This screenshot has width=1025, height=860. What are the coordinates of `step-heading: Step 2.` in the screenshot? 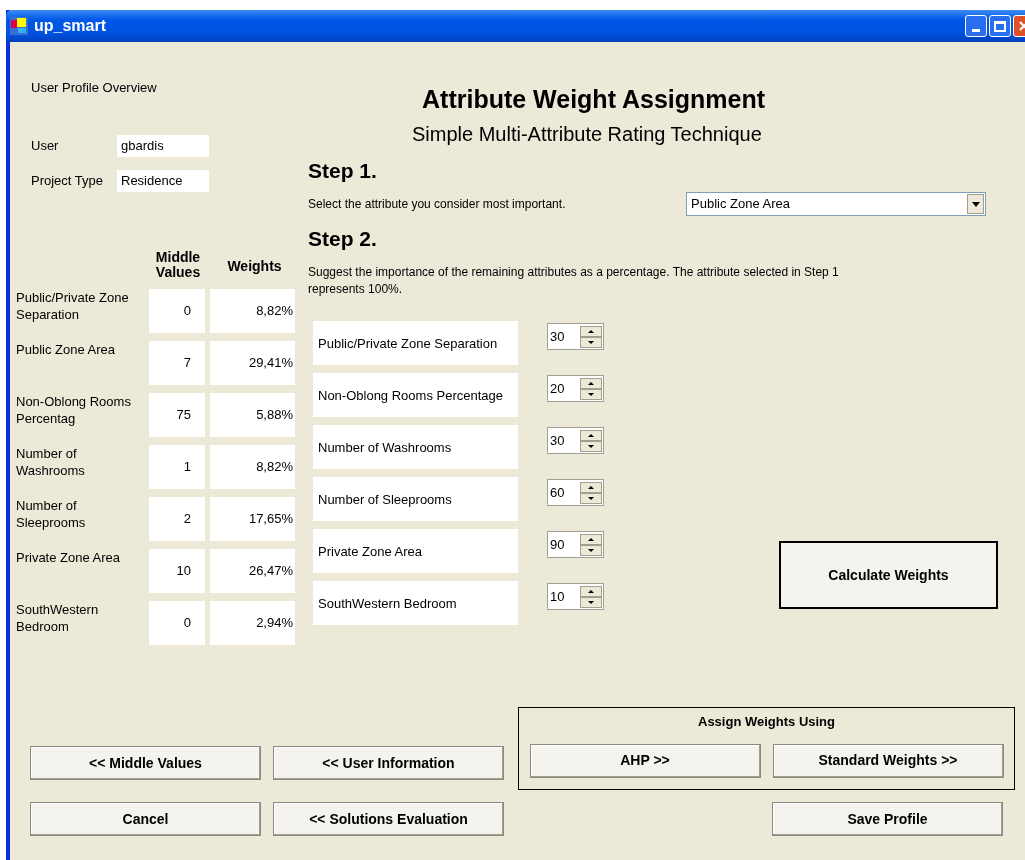 It's located at (343, 239).